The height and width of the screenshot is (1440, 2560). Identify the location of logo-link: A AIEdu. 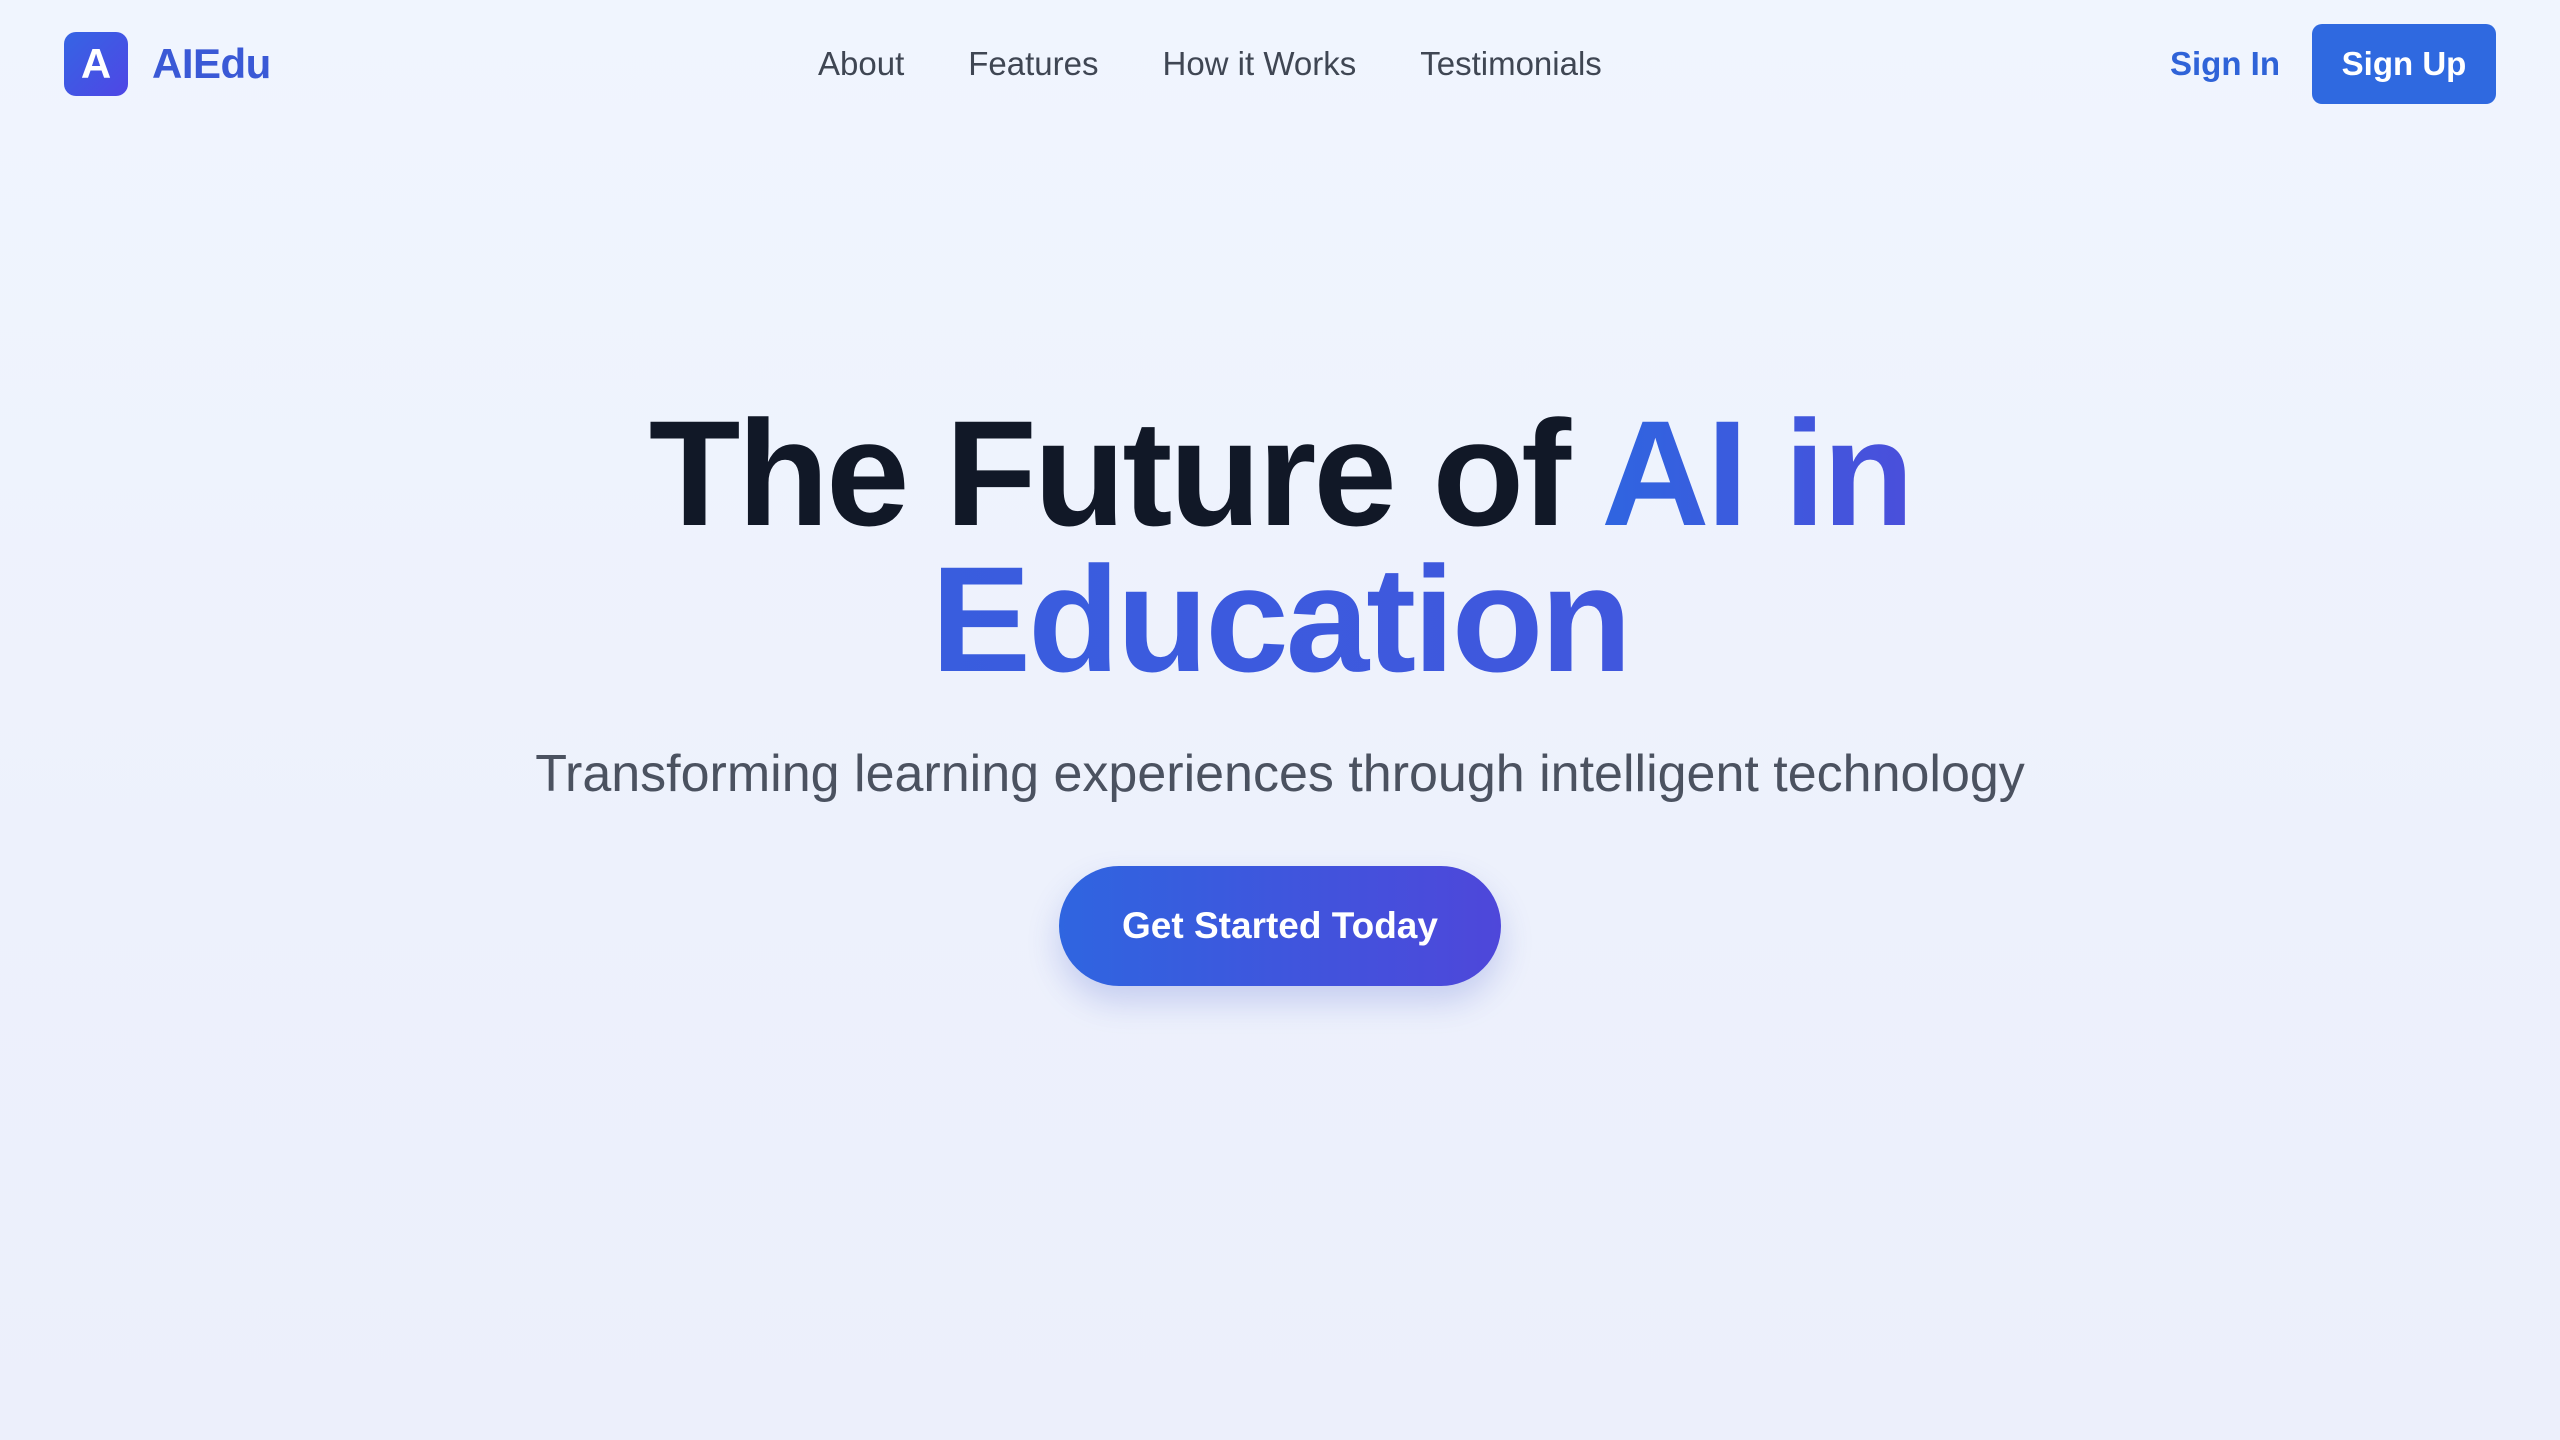
(167, 64).